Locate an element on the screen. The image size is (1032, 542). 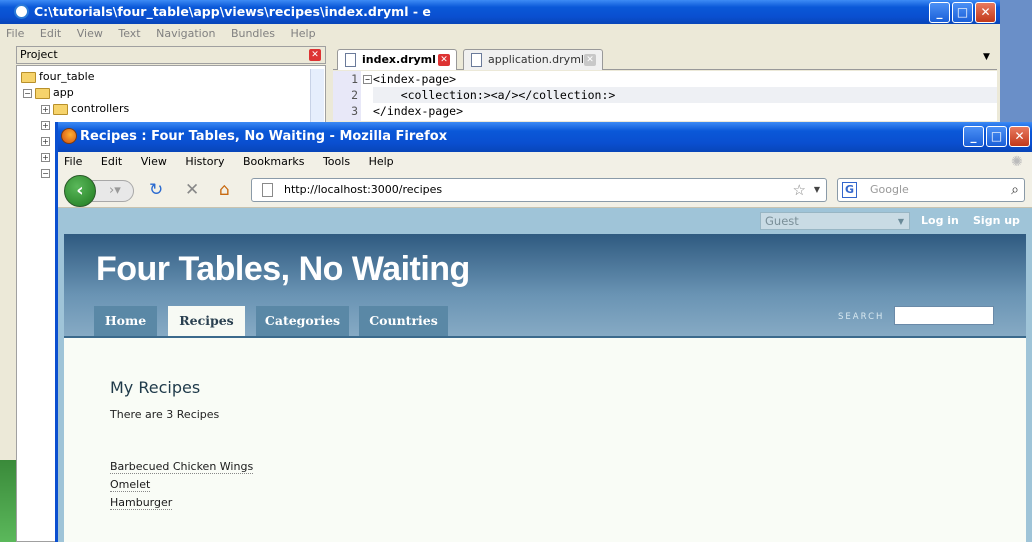
google-icon: G is located at coordinates (849, 190).